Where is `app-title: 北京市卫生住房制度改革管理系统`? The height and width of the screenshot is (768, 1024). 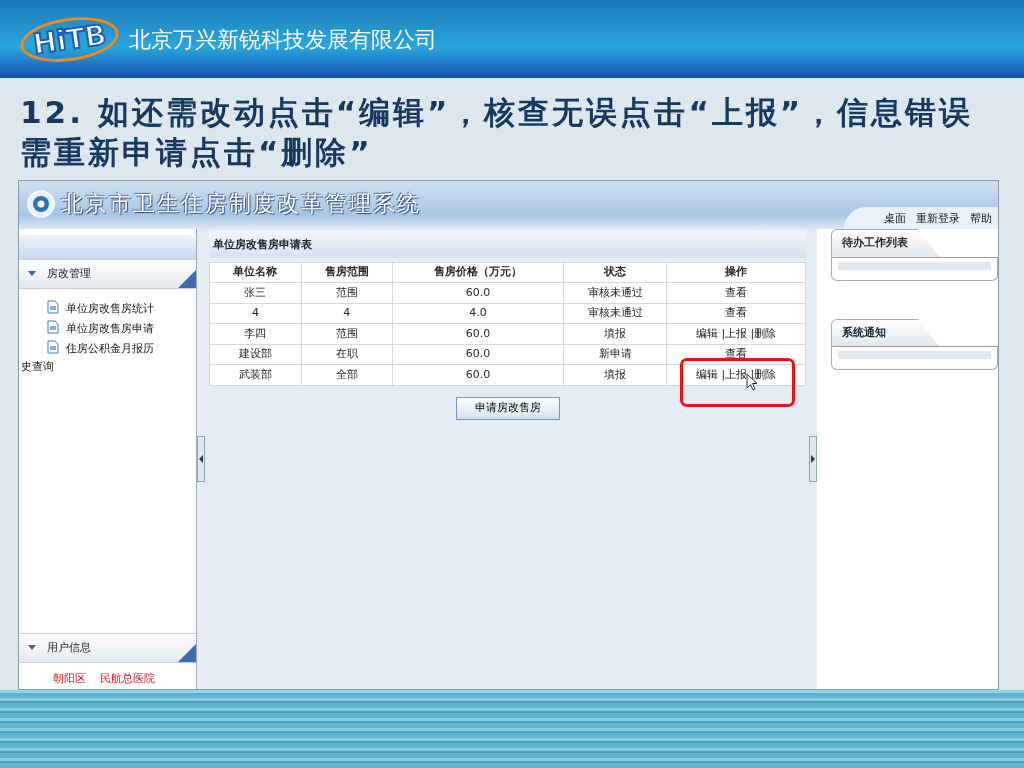
app-title: 北京市卫生住房制度改革管理系统 is located at coordinates (241, 204).